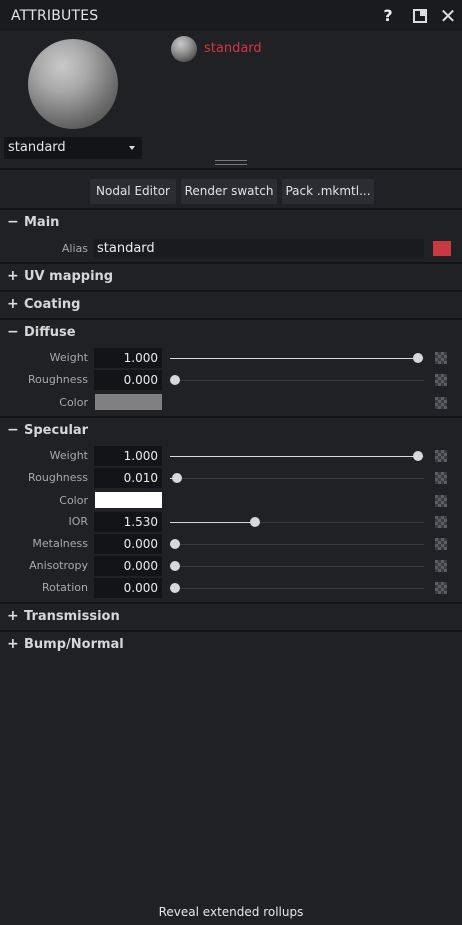 This screenshot has height=925, width=462. I want to click on section-main: − Main, so click(231, 221).